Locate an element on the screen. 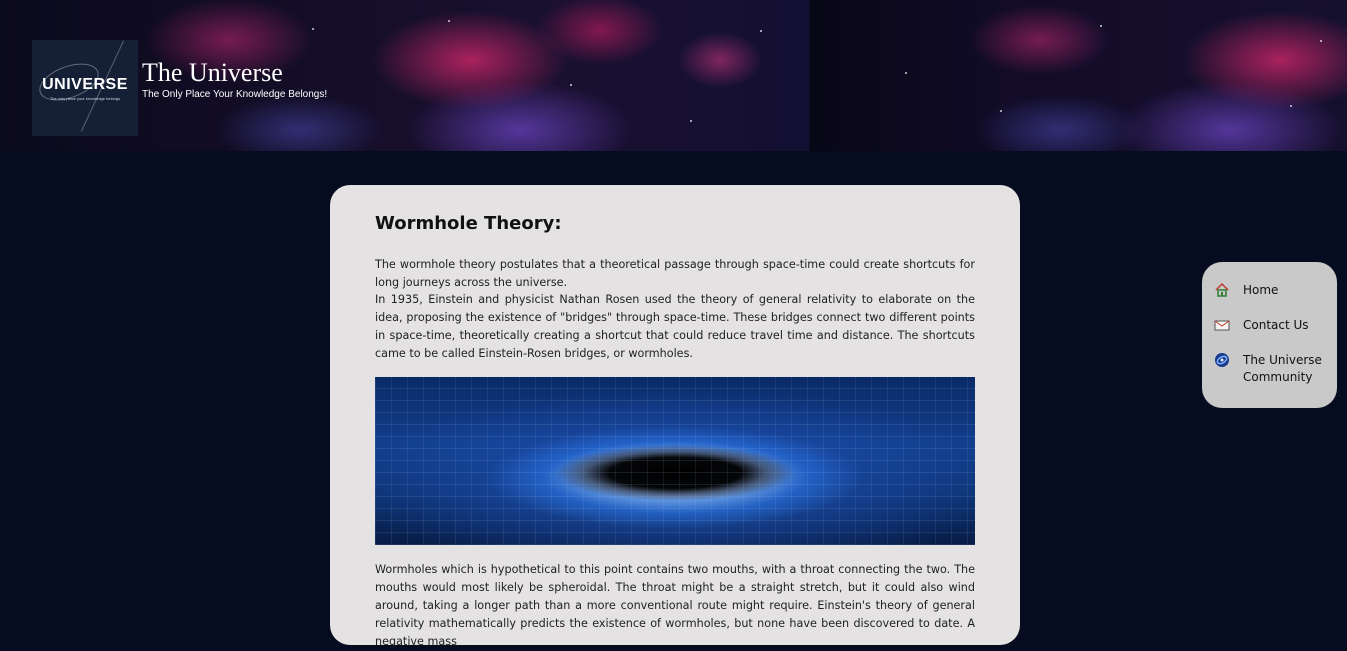  galaxy-icon is located at coordinates (1222, 360).